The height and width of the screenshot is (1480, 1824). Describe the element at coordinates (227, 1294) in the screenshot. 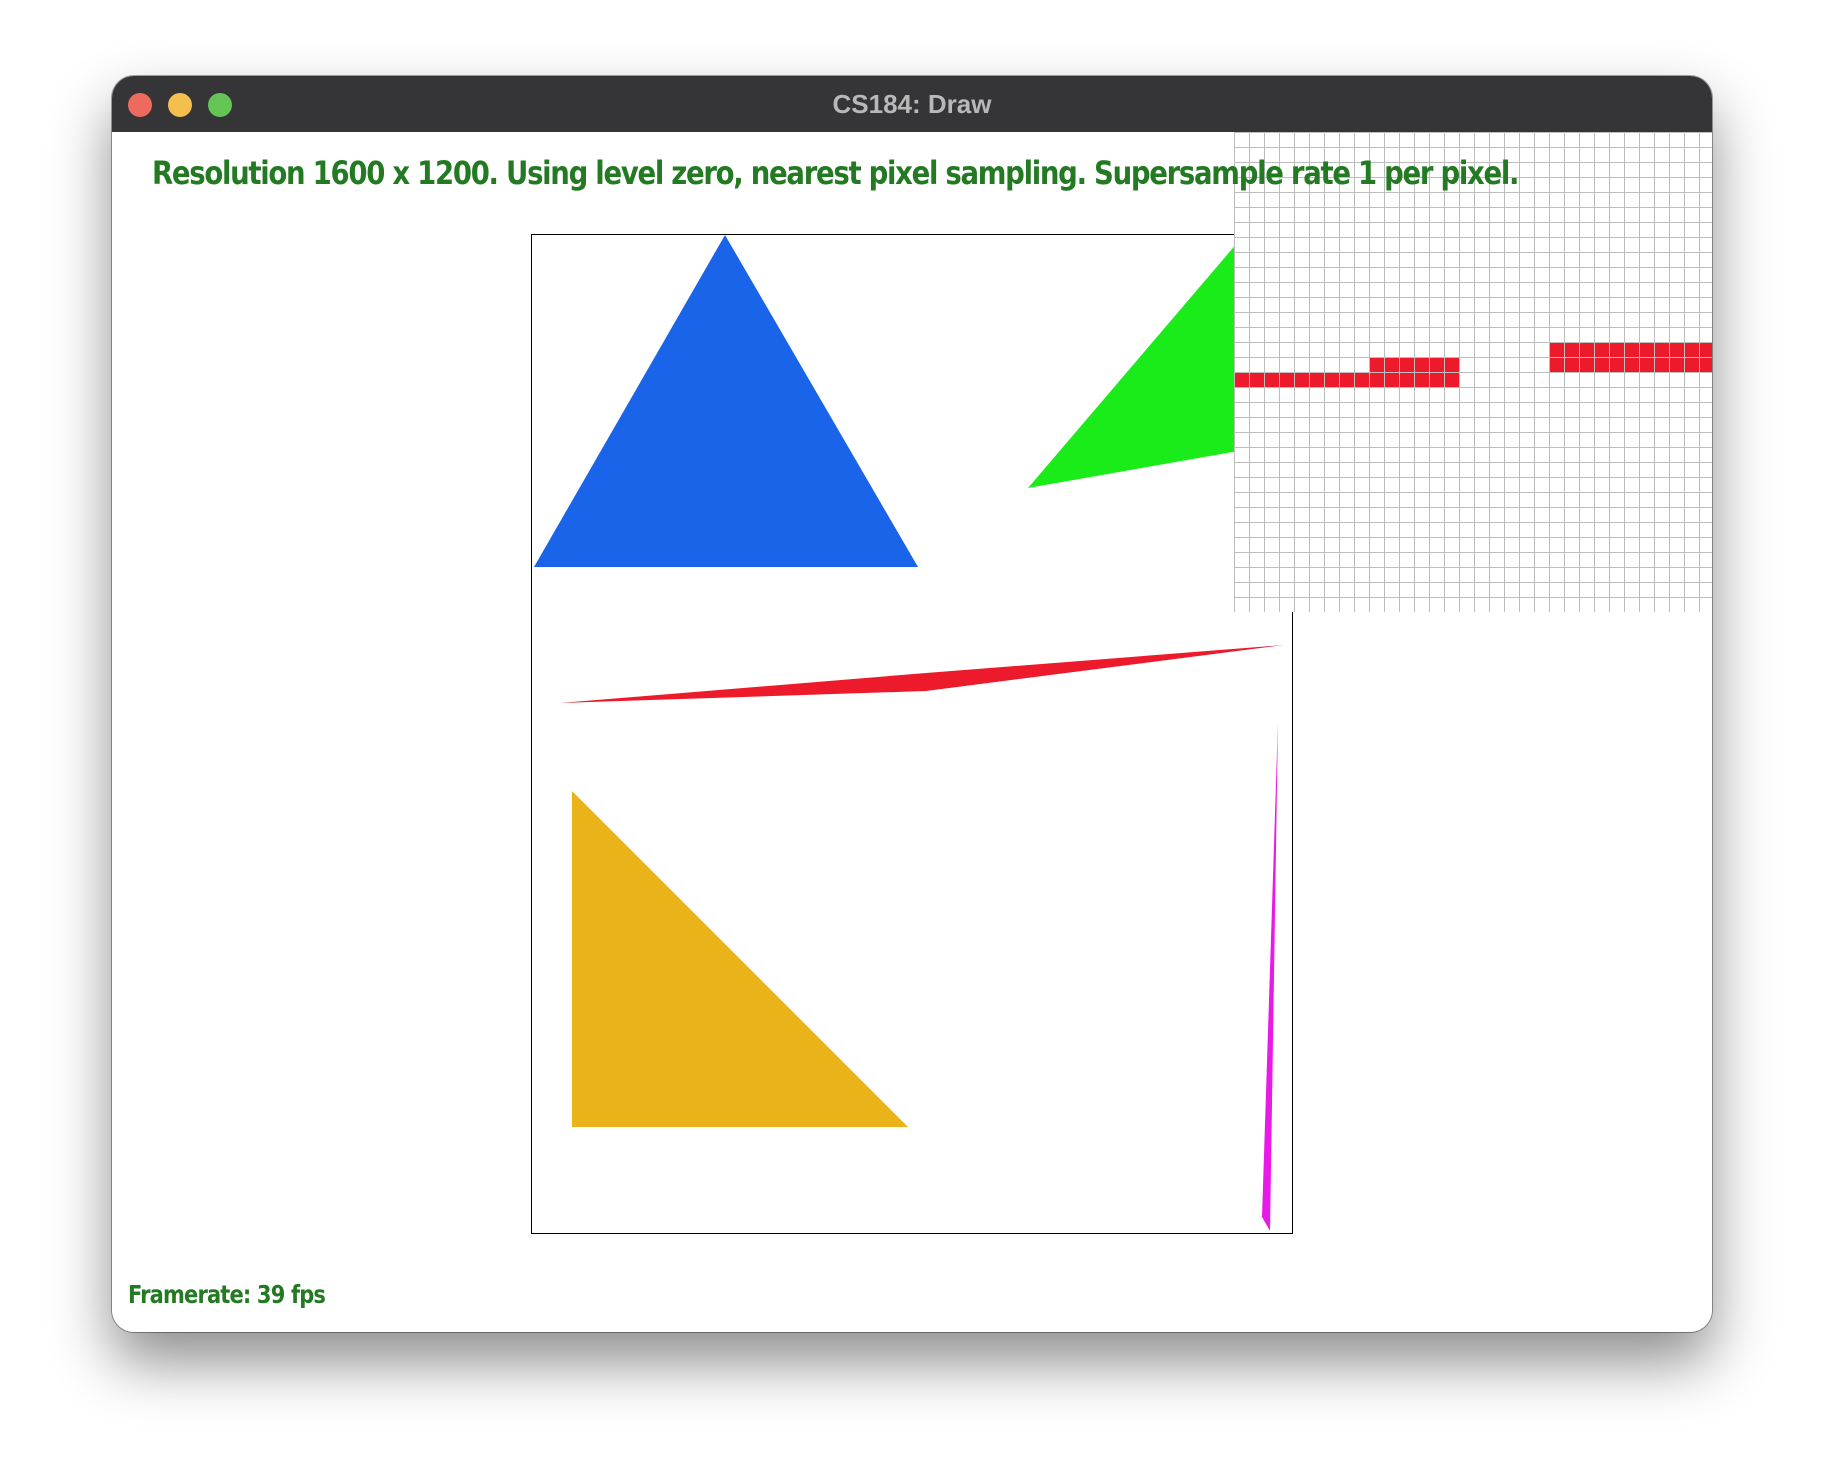

I see `framerate-text: Framerate: 39 fps` at that location.